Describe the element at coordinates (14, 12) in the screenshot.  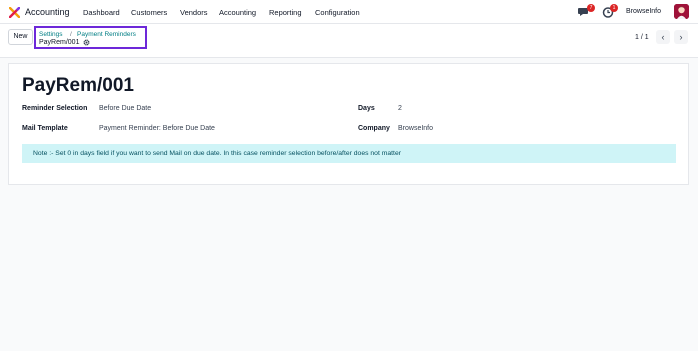
I see `accounting-app-icon` at that location.